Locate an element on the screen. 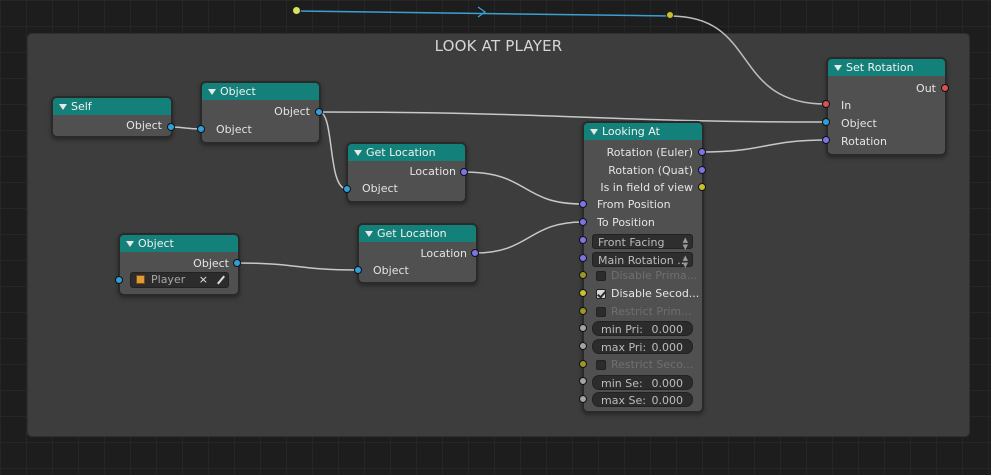 The height and width of the screenshot is (475, 991). output-label: Is in field of view is located at coordinates (646, 187).